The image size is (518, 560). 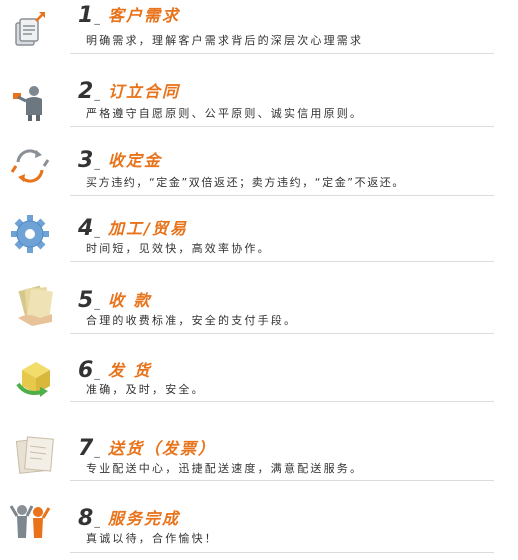 What do you see at coordinates (30, 166) in the screenshot?
I see `refresh-arrows-icon` at bounding box center [30, 166].